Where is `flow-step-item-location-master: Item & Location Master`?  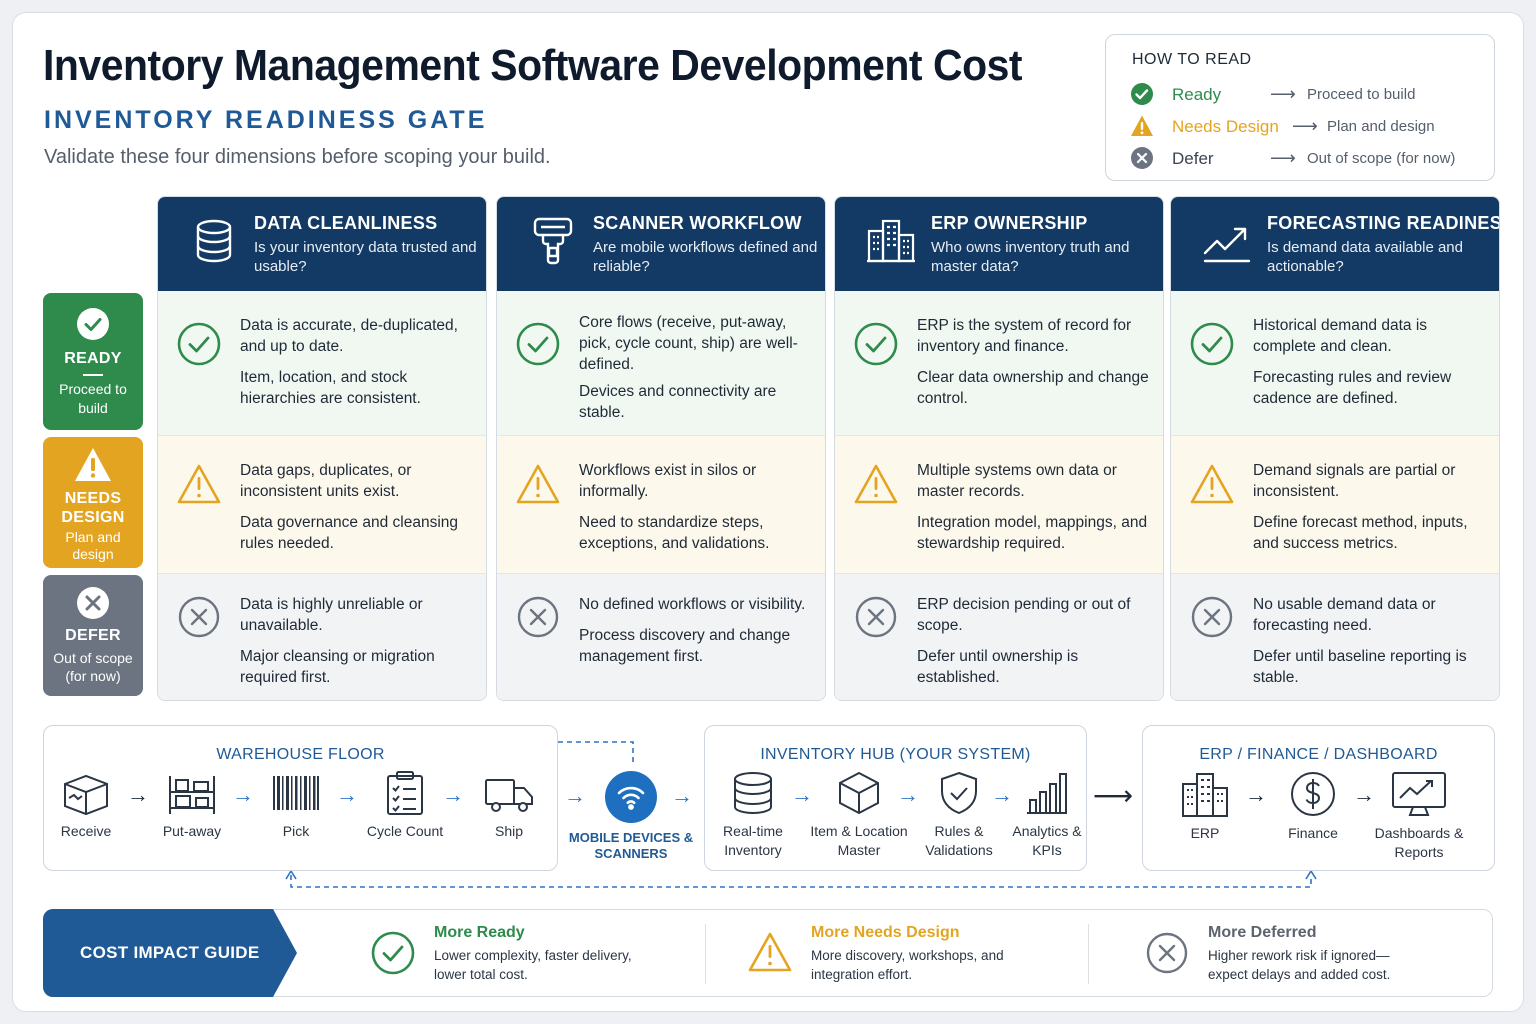
flow-step-item-location-master: Item & Location Master is located at coordinates (859, 815).